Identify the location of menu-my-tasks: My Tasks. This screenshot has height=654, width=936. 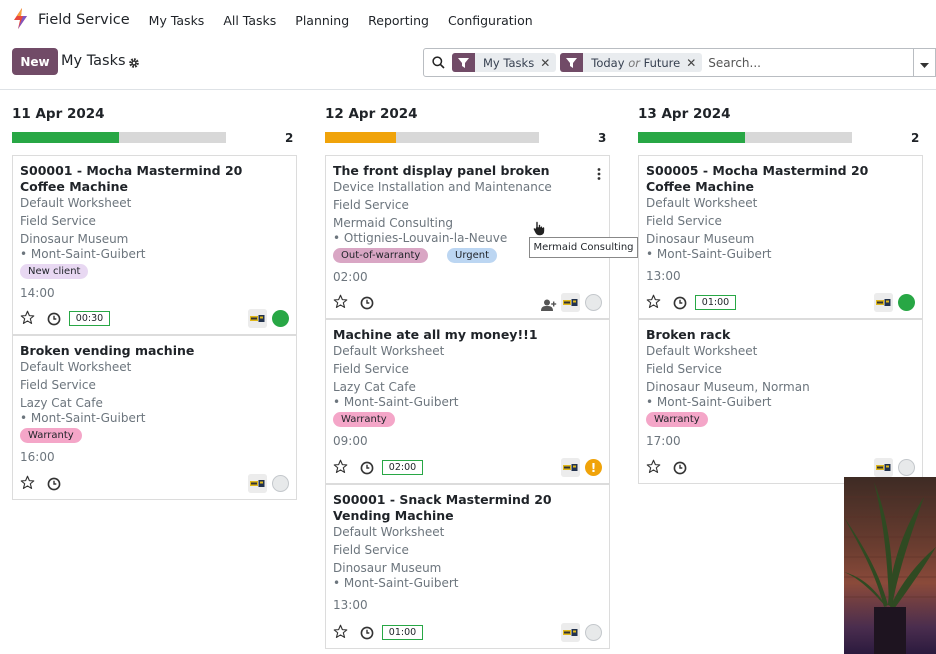
(177, 20).